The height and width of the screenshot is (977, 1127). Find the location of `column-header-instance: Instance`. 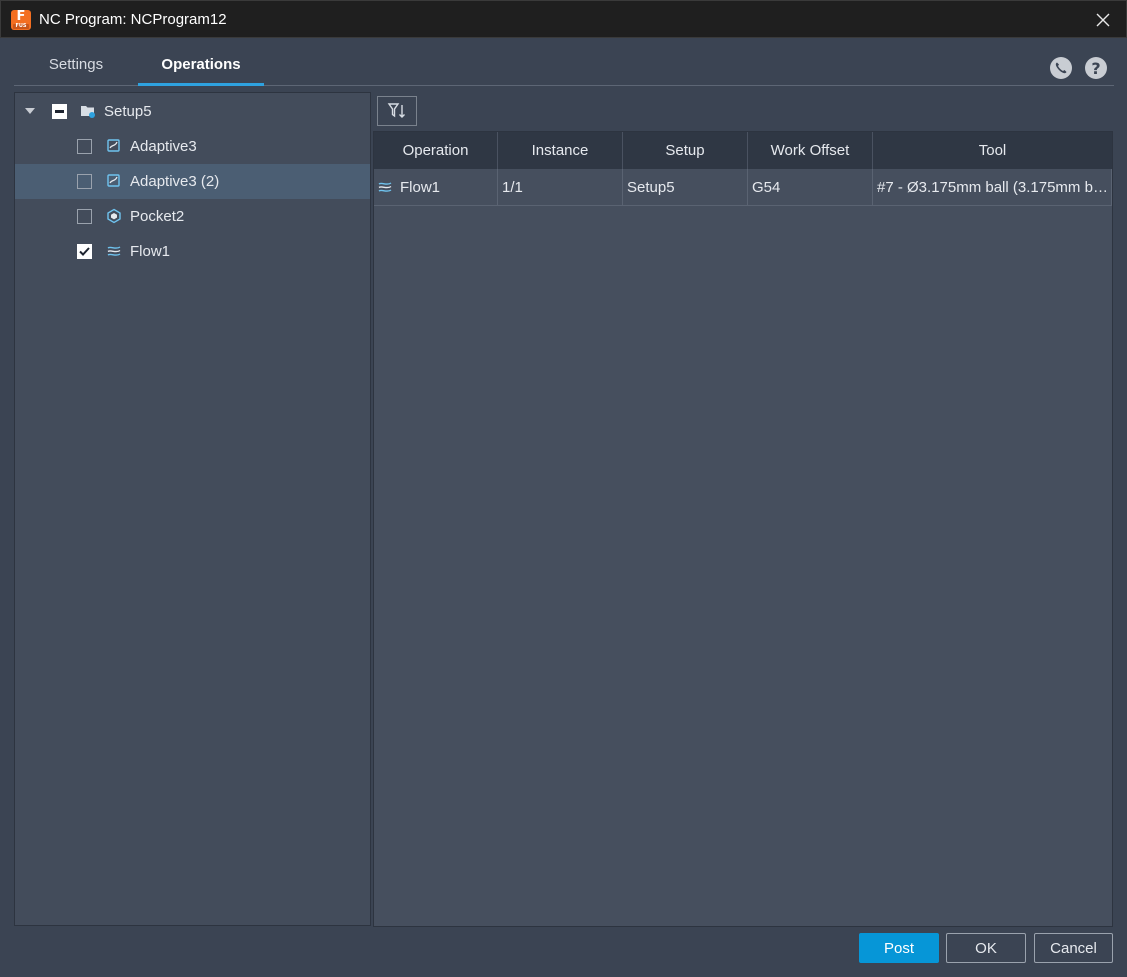

column-header-instance: Instance is located at coordinates (560, 150).